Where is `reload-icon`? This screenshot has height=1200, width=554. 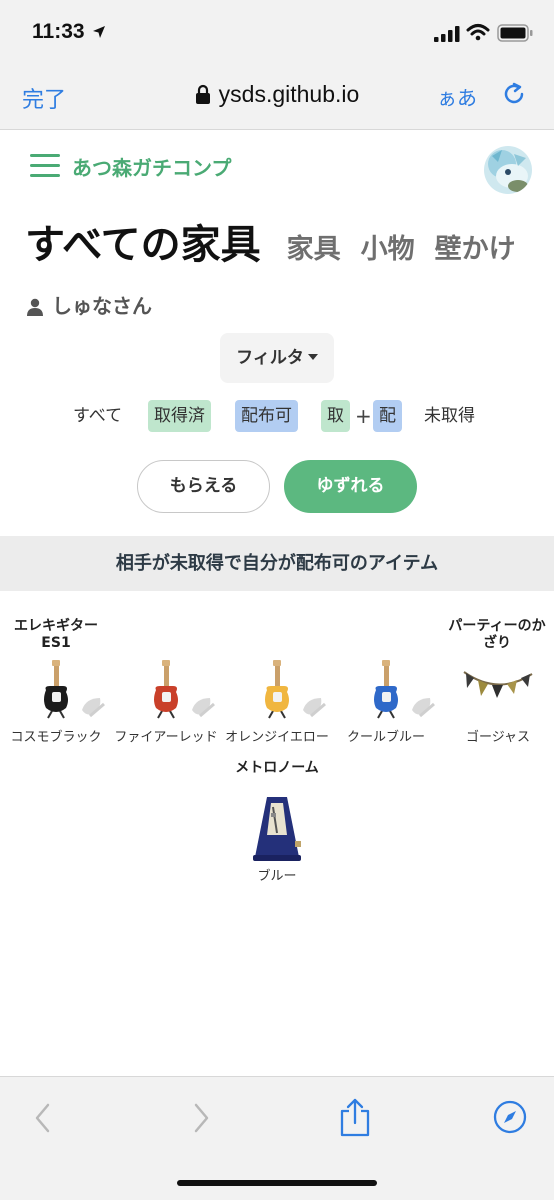
reload-icon is located at coordinates (514, 96).